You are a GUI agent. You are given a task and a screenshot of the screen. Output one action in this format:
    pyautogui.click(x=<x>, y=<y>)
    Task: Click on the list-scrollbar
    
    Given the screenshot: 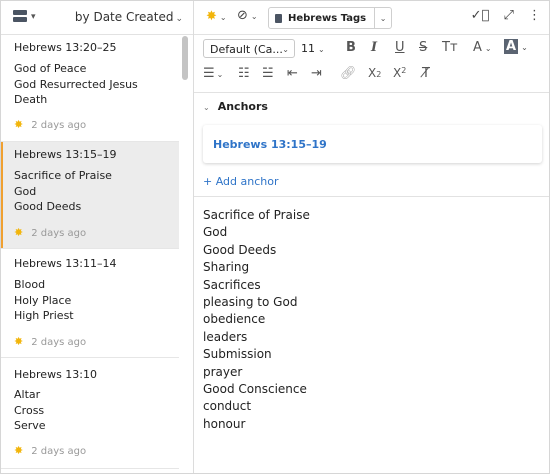 What is the action you would take?
    pyautogui.click(x=185, y=58)
    